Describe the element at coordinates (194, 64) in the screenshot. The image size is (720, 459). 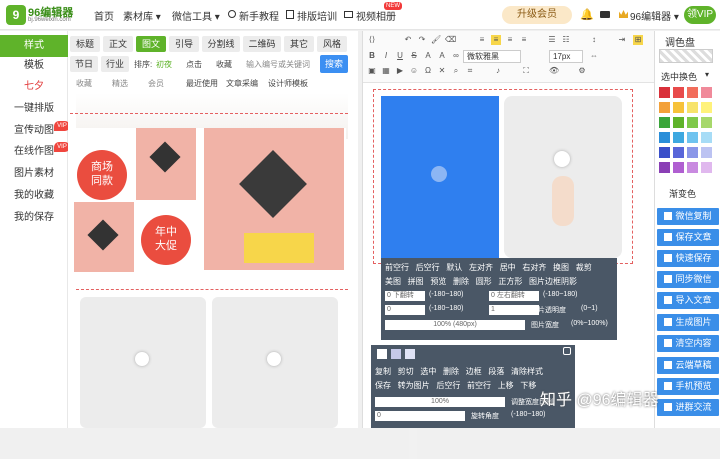
I see `sort-option-clicks: 点击` at that location.